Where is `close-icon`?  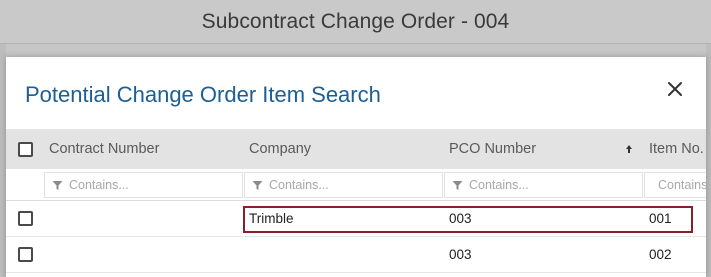
close-icon is located at coordinates (675, 89).